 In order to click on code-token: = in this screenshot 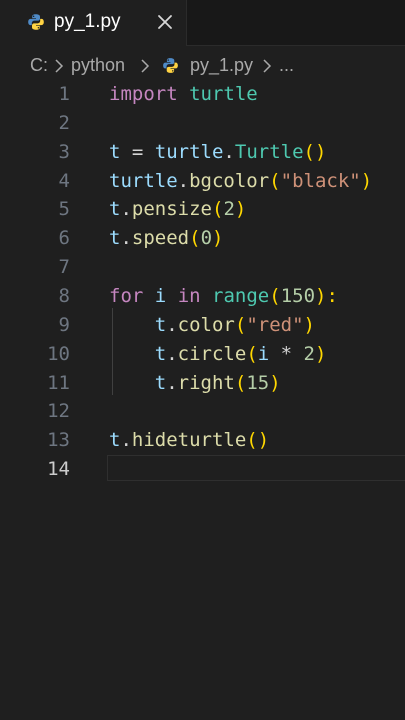, I will do `click(137, 151)`.